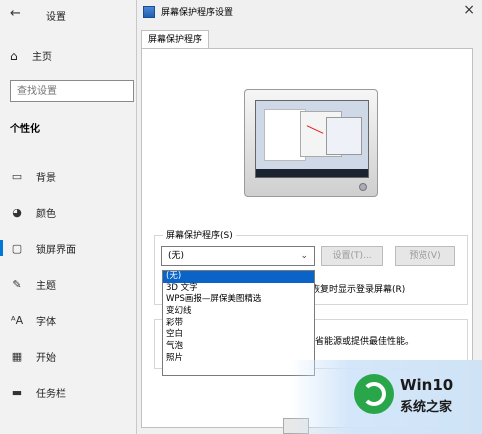  Describe the element at coordinates (469, 10) in the screenshot. I see `close-icon: ×` at that location.